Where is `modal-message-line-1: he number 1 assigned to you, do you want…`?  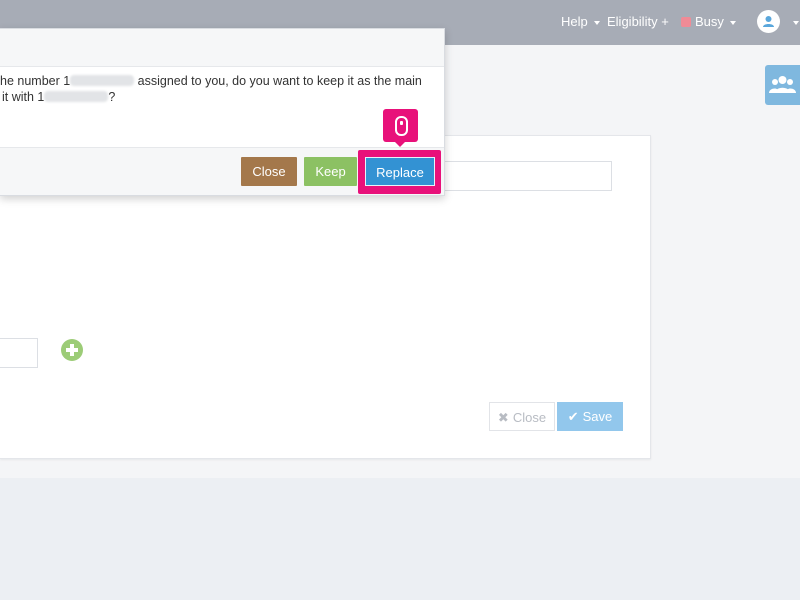 modal-message-line-1: he number 1 assigned to you, do you want… is located at coordinates (215, 81).